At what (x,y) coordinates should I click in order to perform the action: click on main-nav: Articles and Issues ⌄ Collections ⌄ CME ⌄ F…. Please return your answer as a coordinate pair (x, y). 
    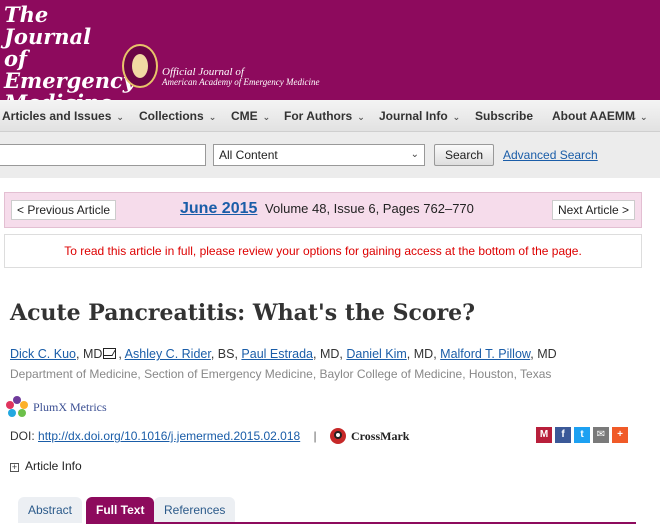
    Looking at the image, I should click on (330, 116).